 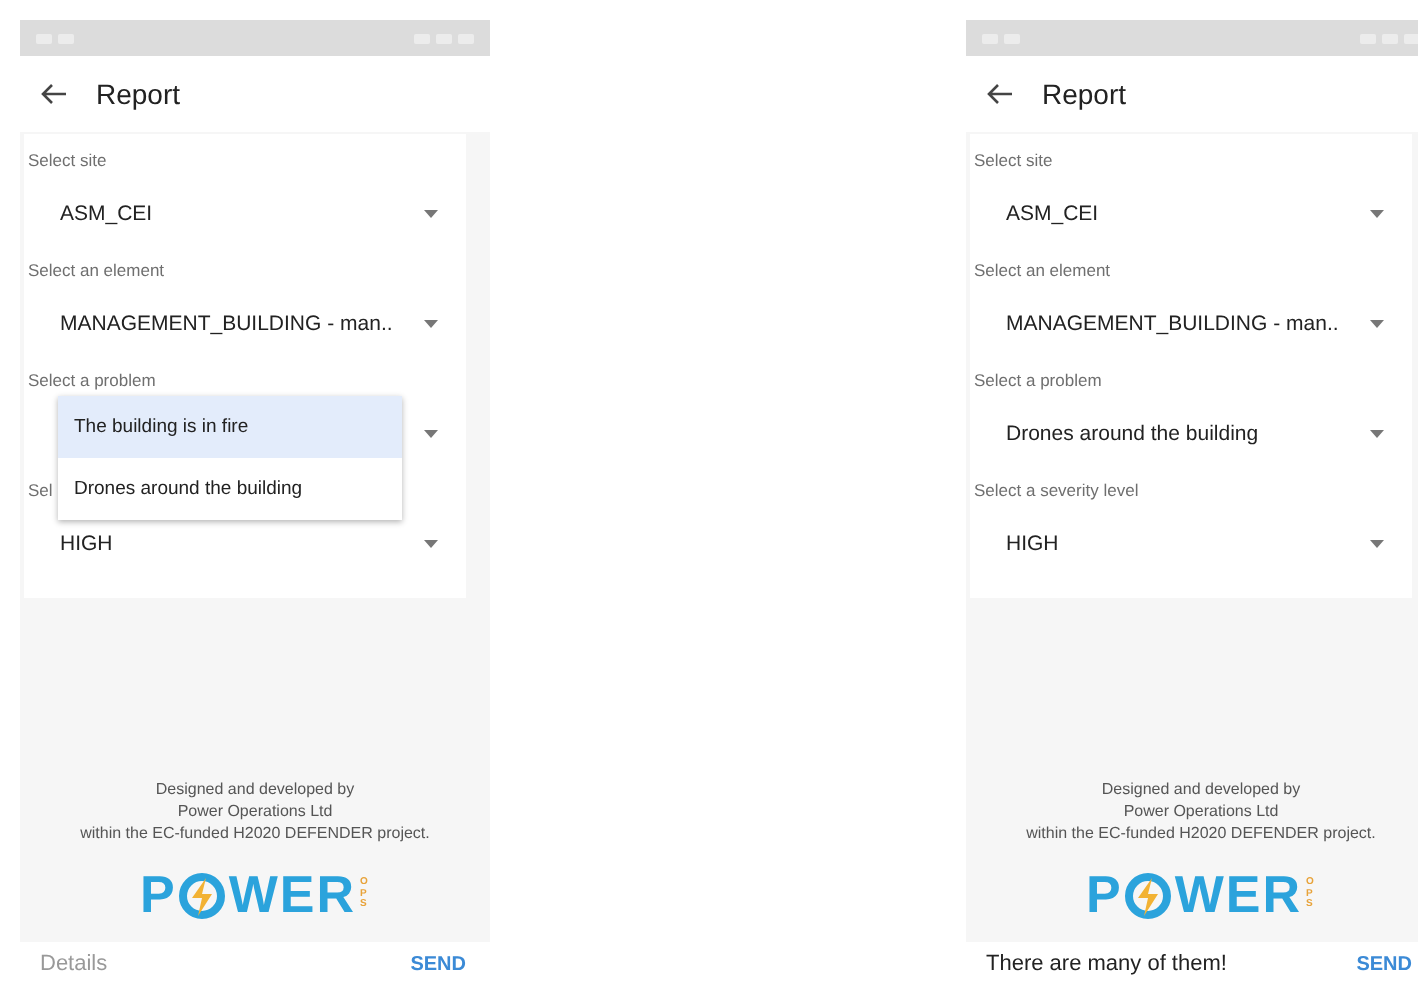 What do you see at coordinates (1055, 490) in the screenshot?
I see `field-label: Select a severity level` at bounding box center [1055, 490].